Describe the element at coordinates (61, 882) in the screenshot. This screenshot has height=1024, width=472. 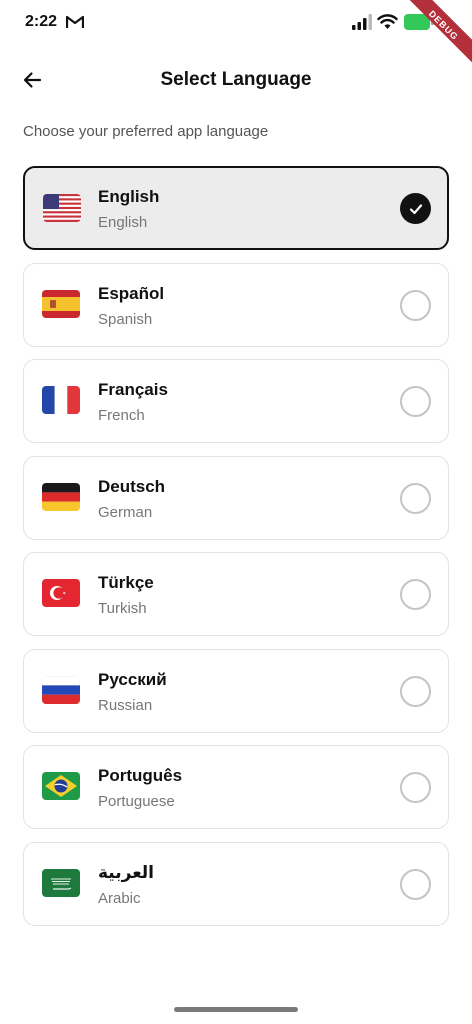
I see `saudi-arabia-flag-icon` at that location.